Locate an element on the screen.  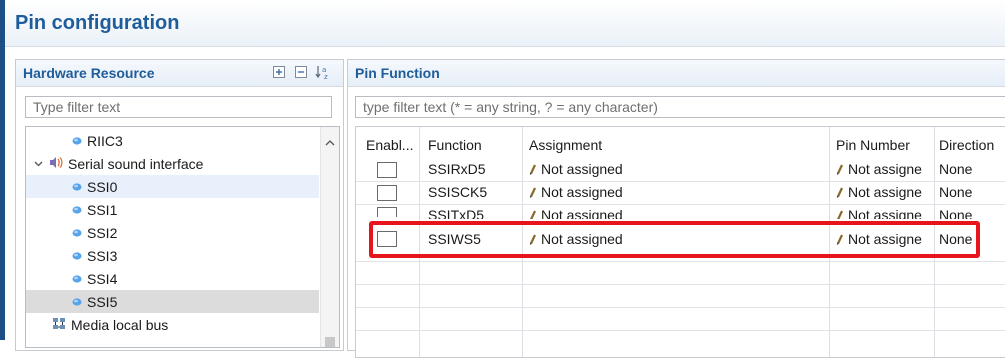
tree-item-ssi2: SSI2 is located at coordinates (172, 232).